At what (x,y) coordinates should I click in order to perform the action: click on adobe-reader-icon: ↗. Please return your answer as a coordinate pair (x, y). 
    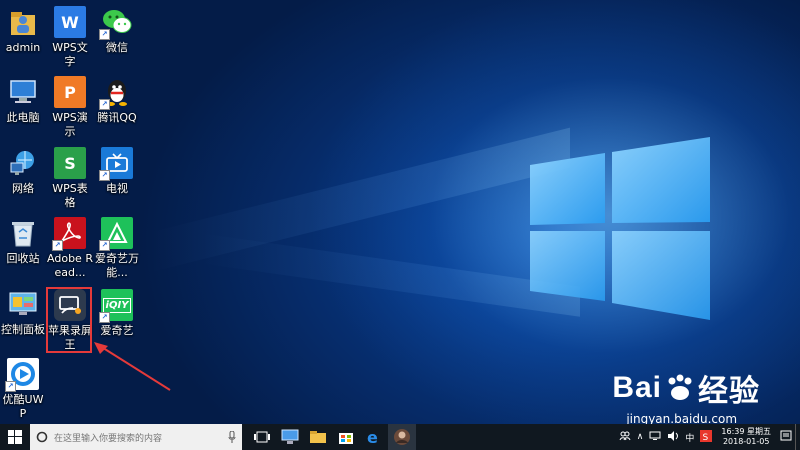
    Looking at the image, I should click on (69, 234).